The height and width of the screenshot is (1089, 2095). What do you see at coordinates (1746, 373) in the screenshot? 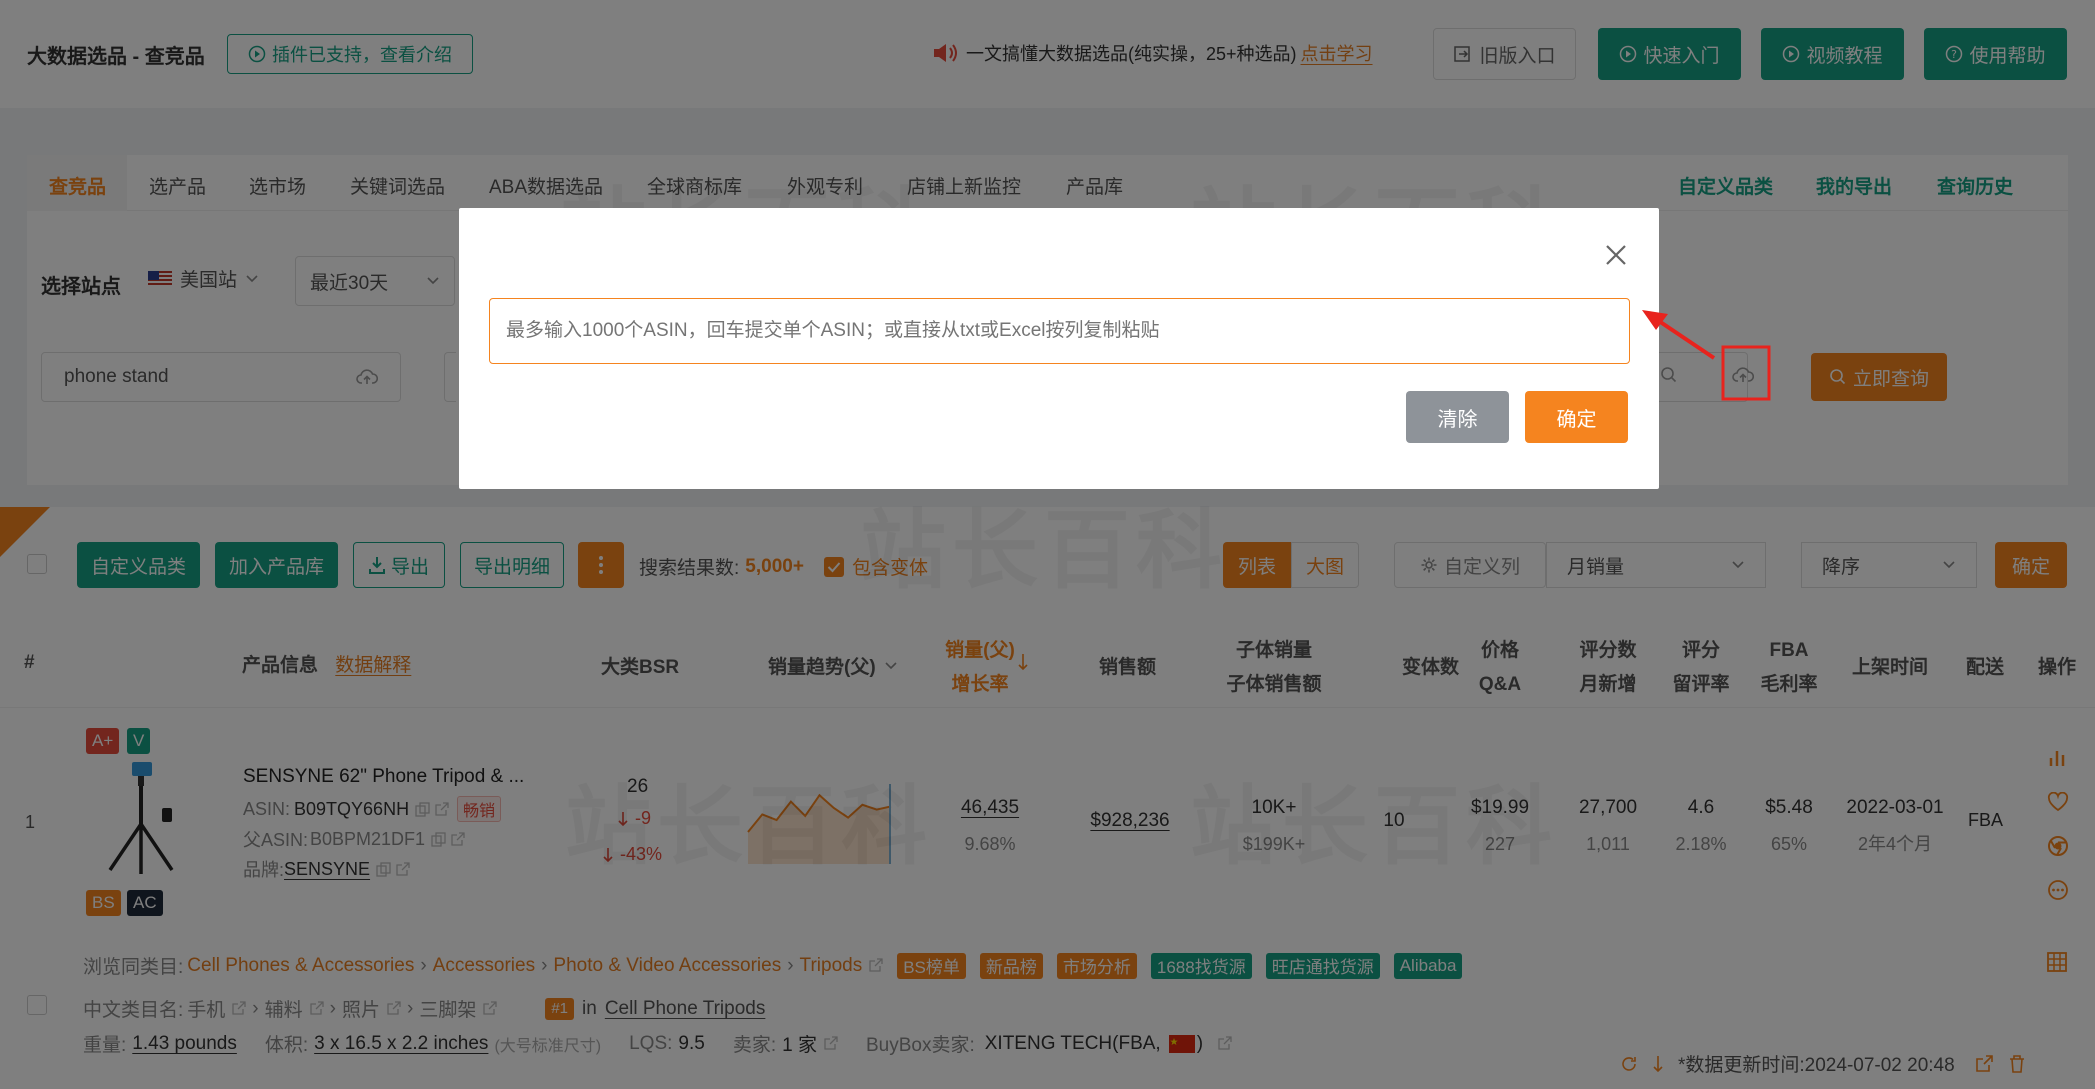
I see `highlight-box` at bounding box center [1746, 373].